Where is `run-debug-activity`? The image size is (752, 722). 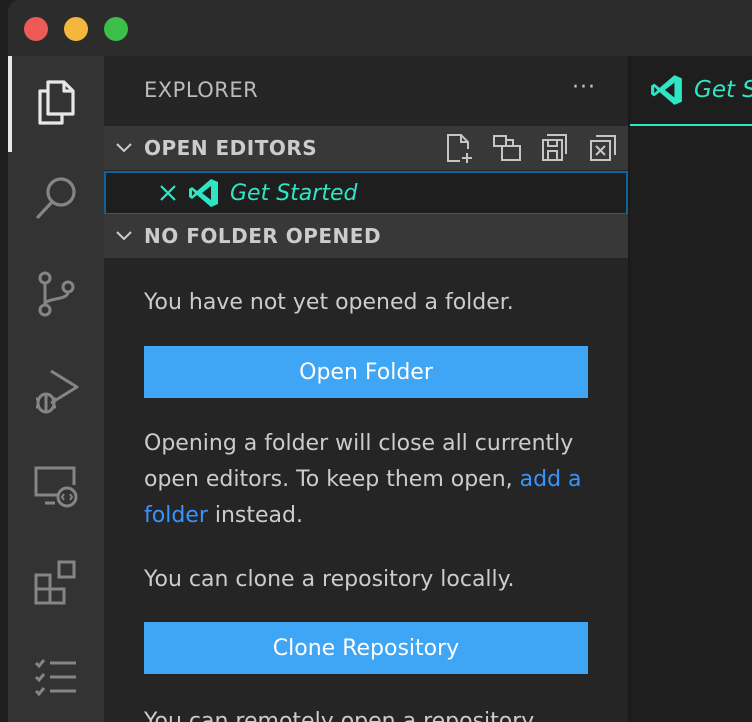
run-debug-activity is located at coordinates (56, 392).